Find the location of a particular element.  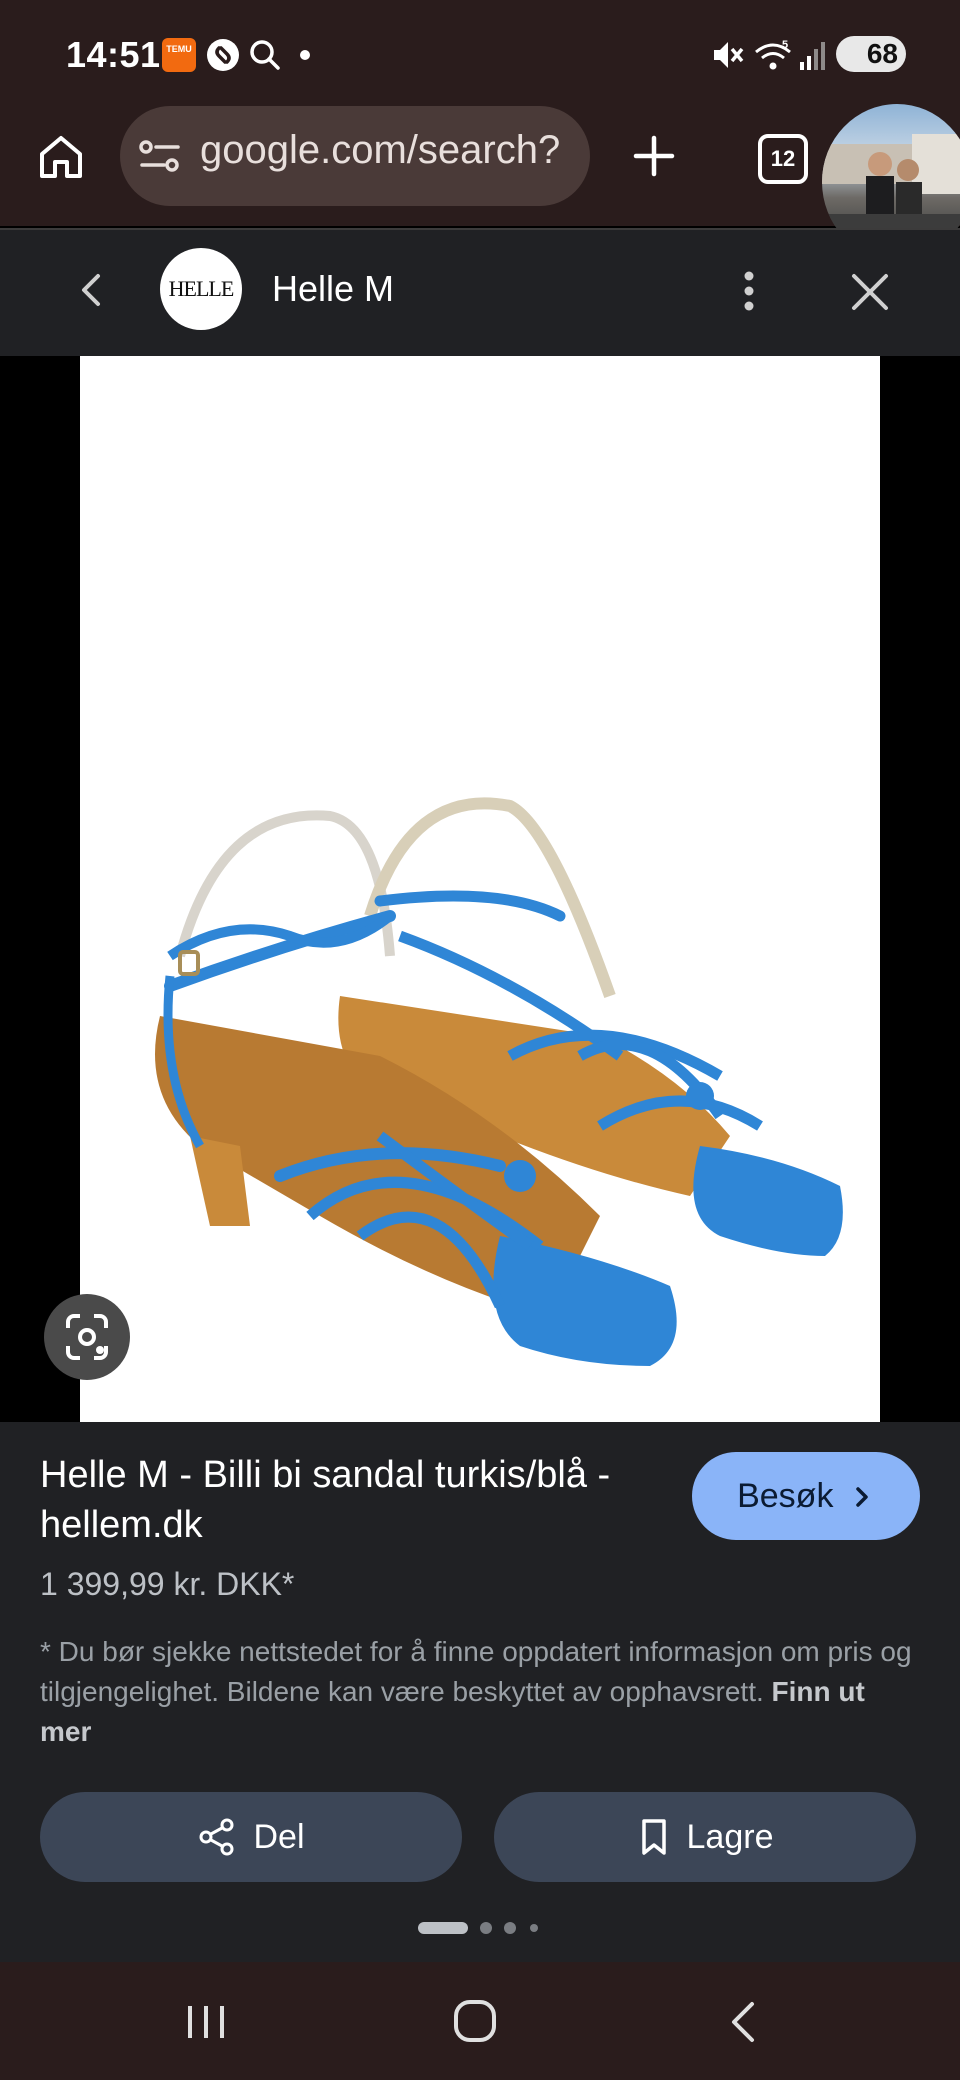

back-chevron-icon is located at coordinates (91, 290).